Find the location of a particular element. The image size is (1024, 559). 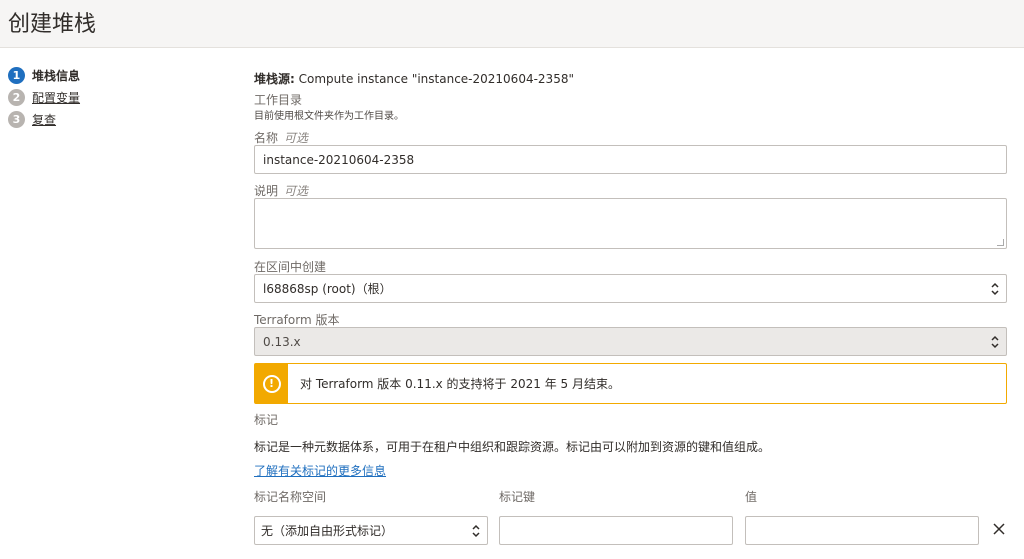

step-label: 复查 is located at coordinates (44, 119).